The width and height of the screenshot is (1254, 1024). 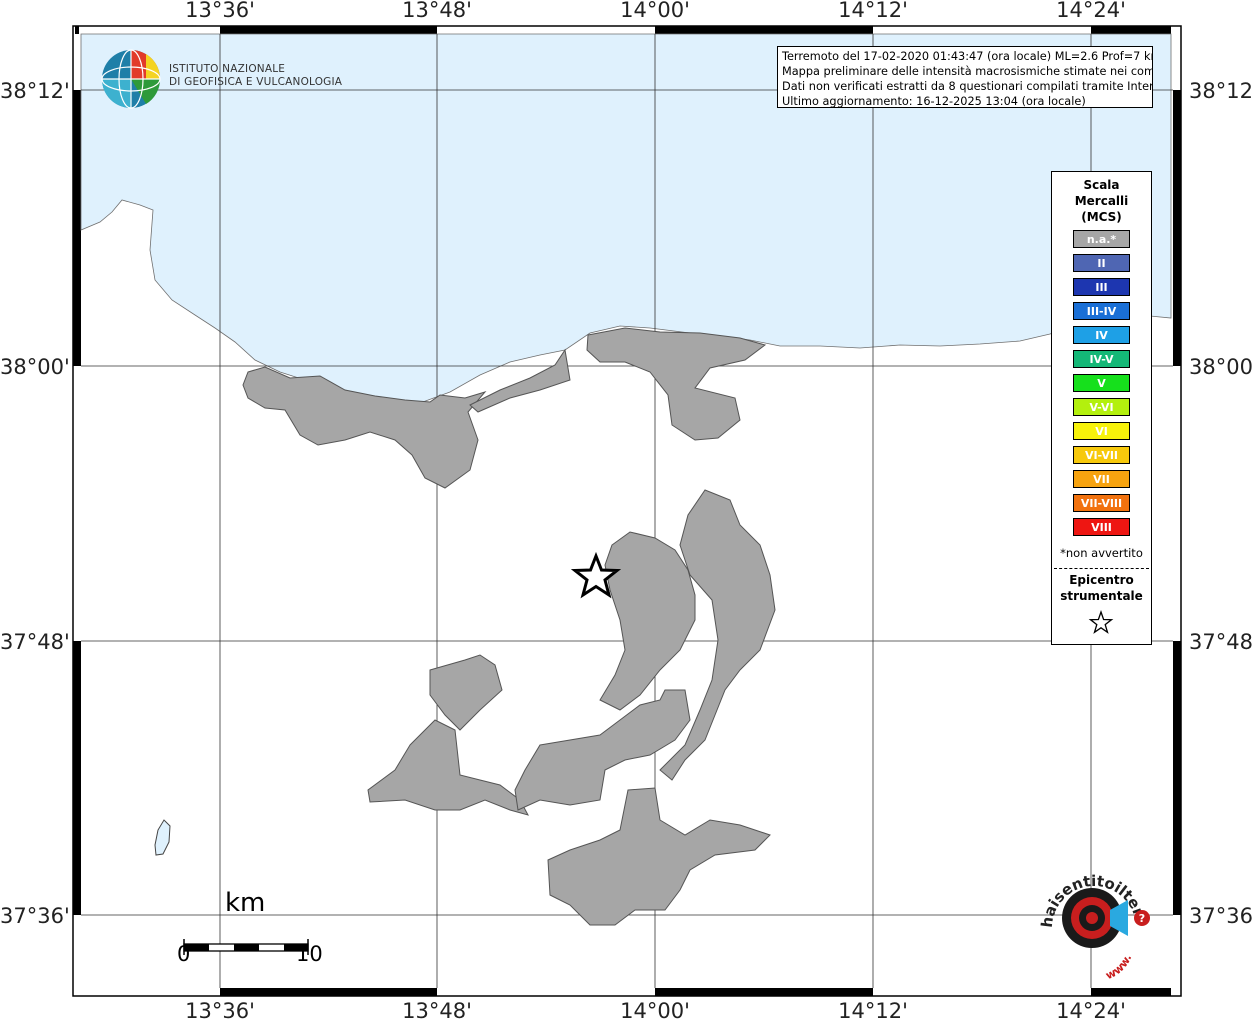 What do you see at coordinates (1221, 91) in the screenshot?
I see `lat-label-right-1: 38°12'` at bounding box center [1221, 91].